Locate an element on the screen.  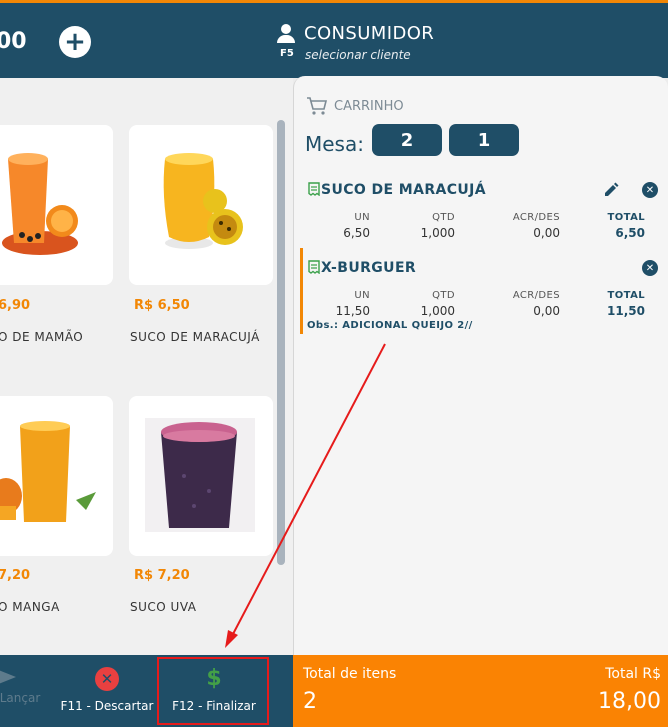
product-scrollbar is located at coordinates (281, 342).